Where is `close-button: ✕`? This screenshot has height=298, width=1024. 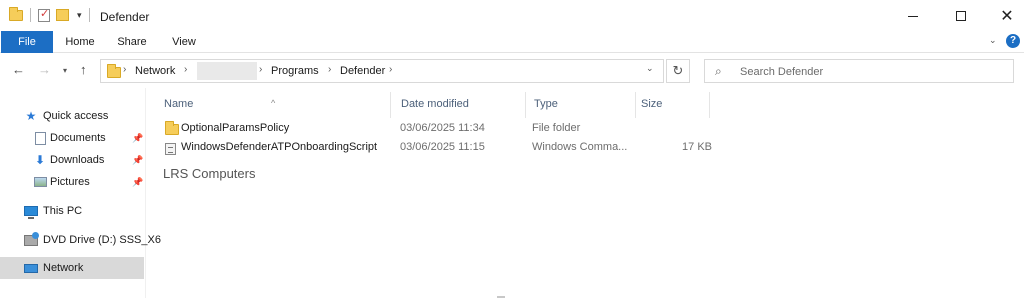 close-button: ✕ is located at coordinates (1004, 16).